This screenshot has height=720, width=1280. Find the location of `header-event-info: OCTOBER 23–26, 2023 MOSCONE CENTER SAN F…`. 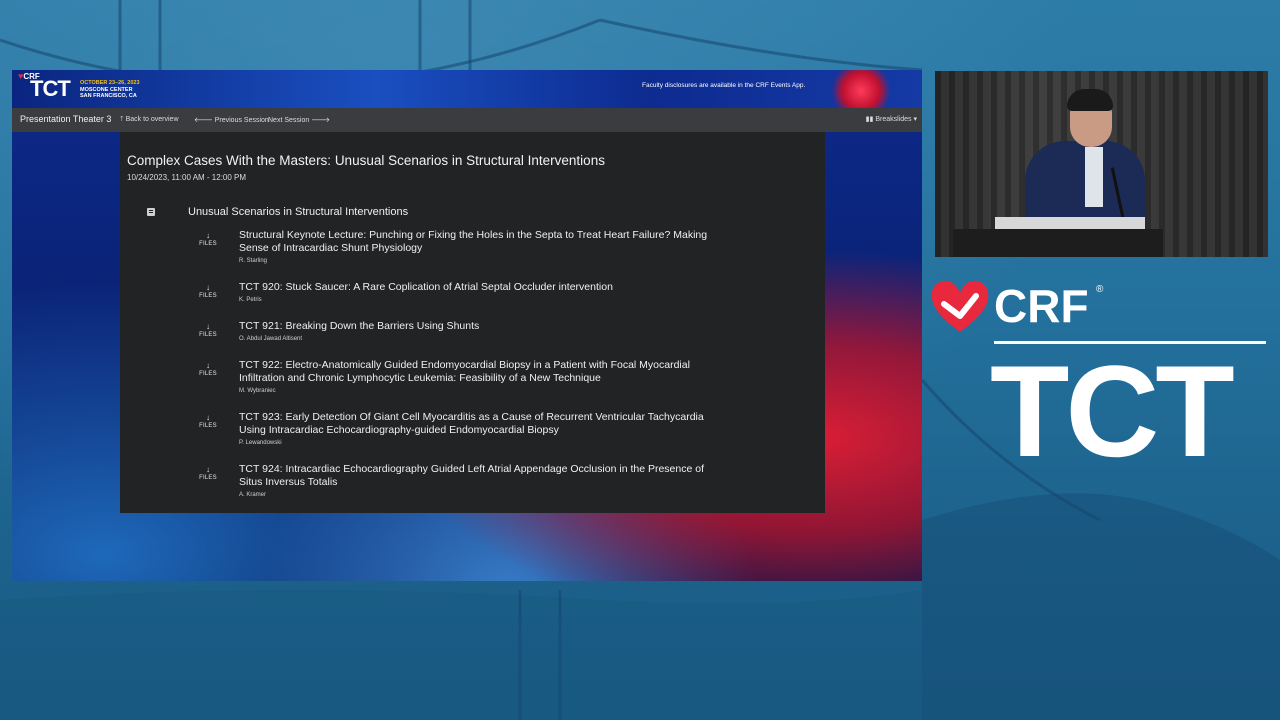

header-event-info: OCTOBER 23–26, 2023 MOSCONE CENTER SAN F… is located at coordinates (110, 90).